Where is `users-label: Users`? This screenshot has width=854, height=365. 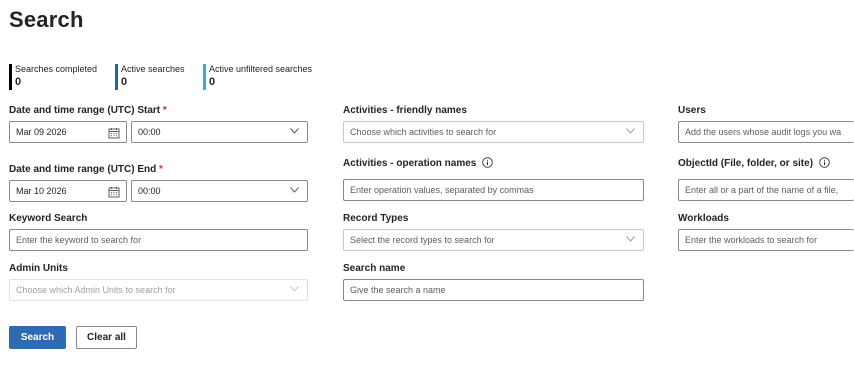 users-label: Users is located at coordinates (692, 110).